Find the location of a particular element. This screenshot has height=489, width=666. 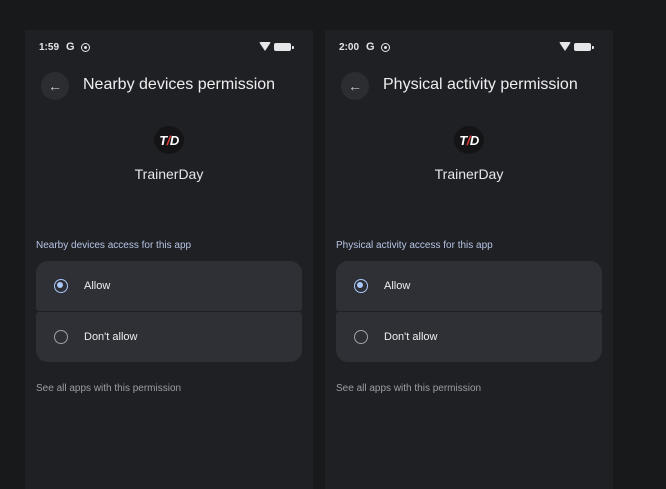

status-time: 1:59 is located at coordinates (49, 47).